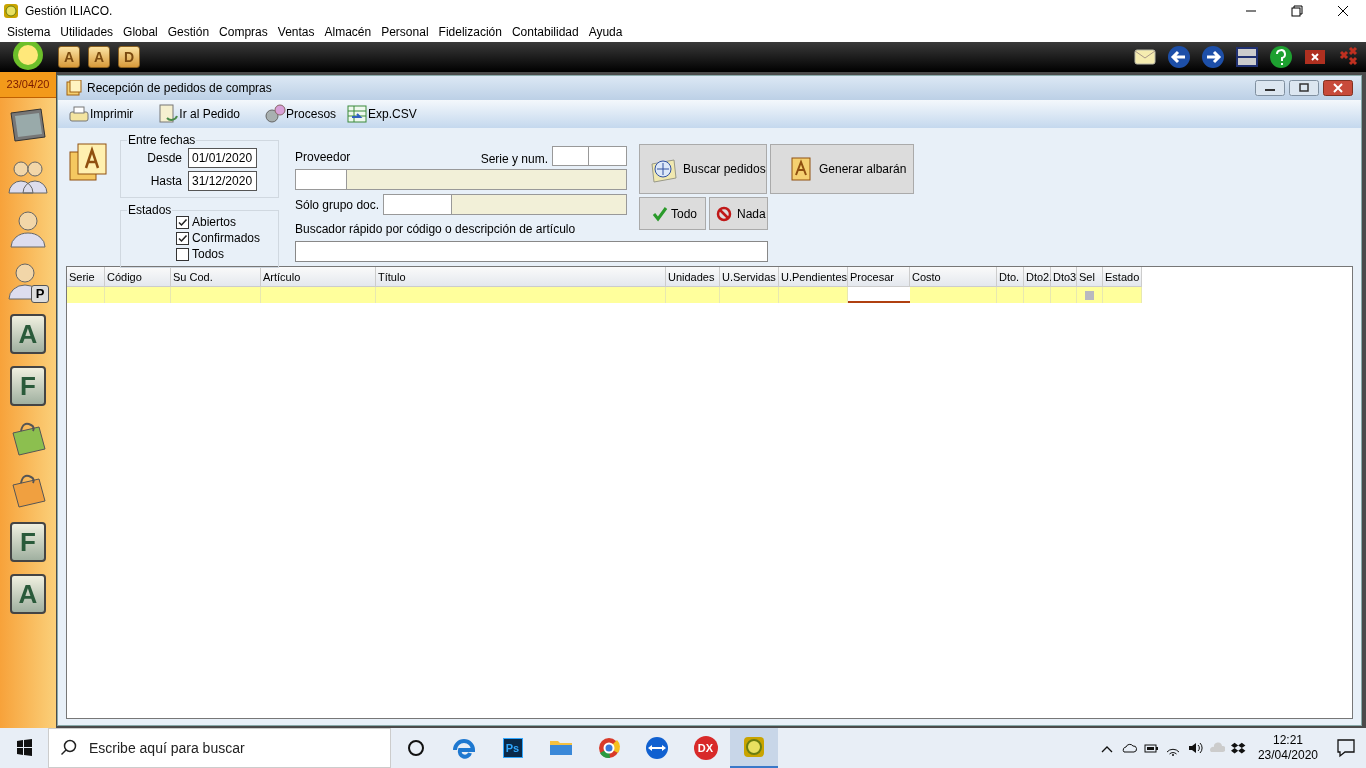 The height and width of the screenshot is (768, 1366). I want to click on help-icon, so click(1281, 57).